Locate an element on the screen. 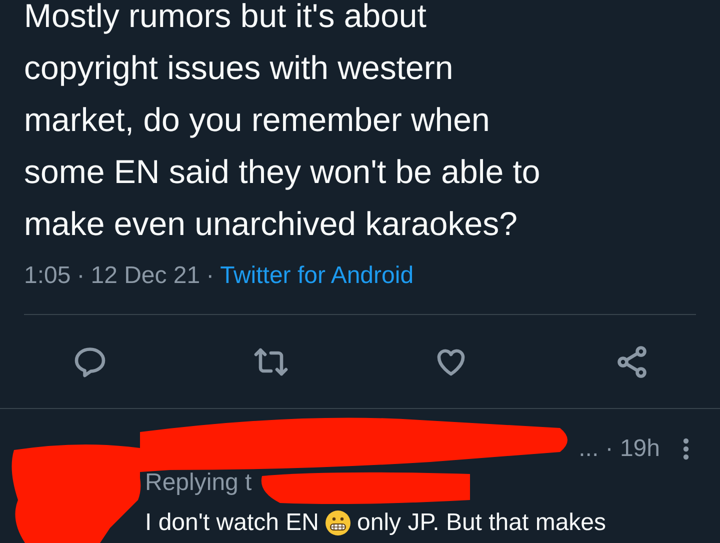 Image resolution: width=720 pixels, height=543 pixels. grimacing-emoji-icon is located at coordinates (338, 523).